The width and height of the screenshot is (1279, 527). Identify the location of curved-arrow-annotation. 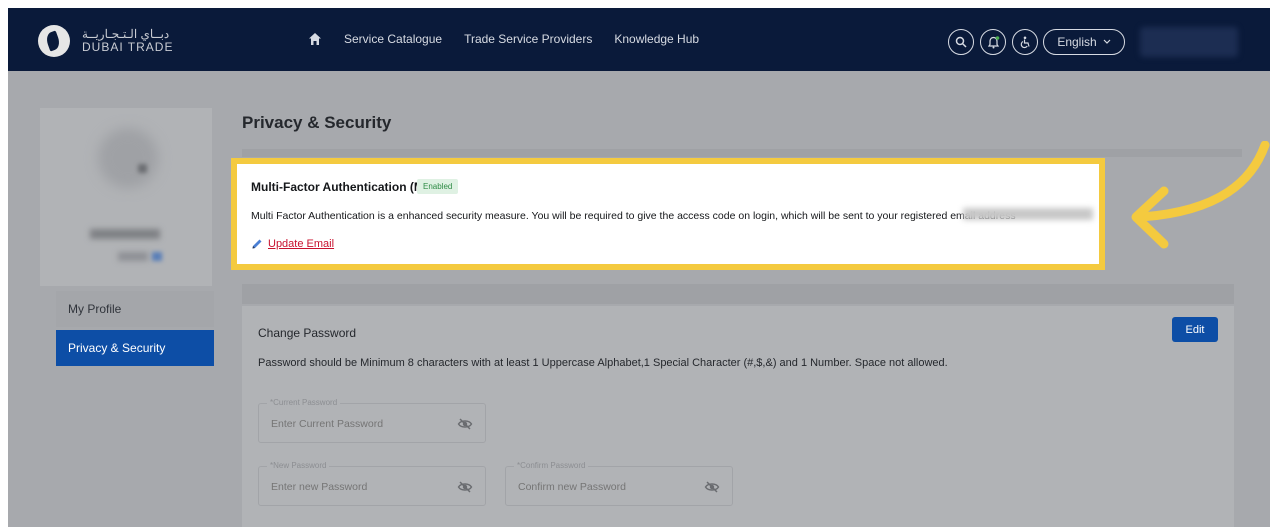
(1200, 195).